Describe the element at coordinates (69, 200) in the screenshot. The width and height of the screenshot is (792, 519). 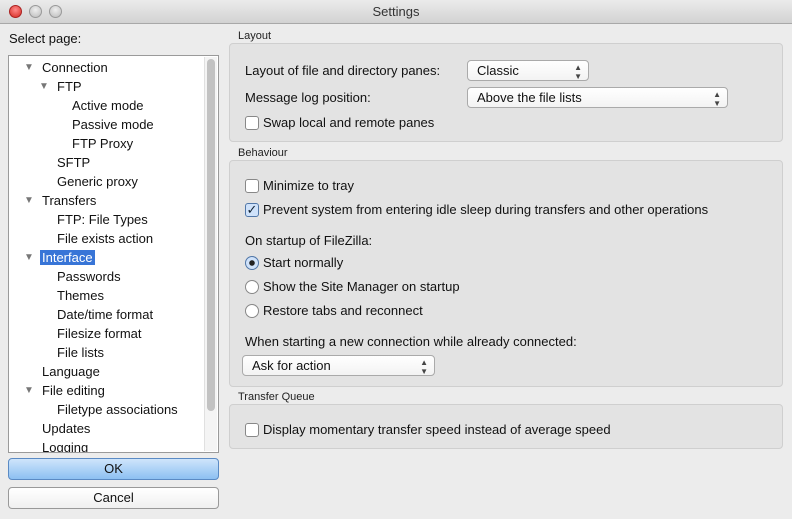
I see `tree-item-label: Transfers` at that location.